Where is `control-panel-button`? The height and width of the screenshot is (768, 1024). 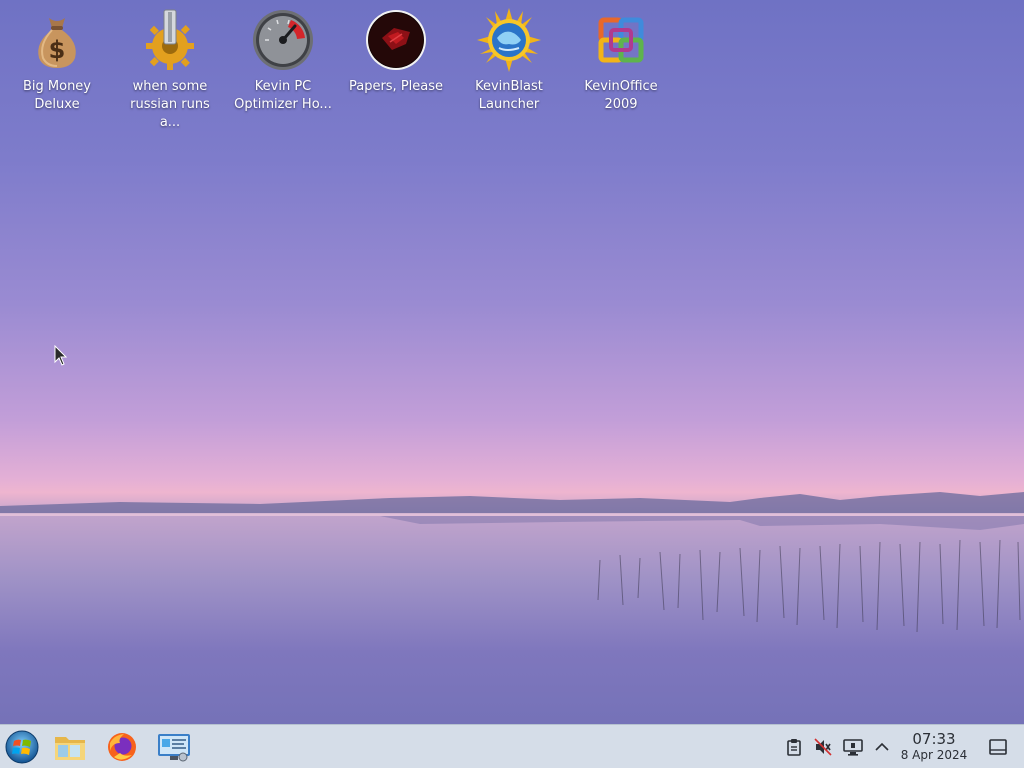
control-panel-button is located at coordinates (174, 747).